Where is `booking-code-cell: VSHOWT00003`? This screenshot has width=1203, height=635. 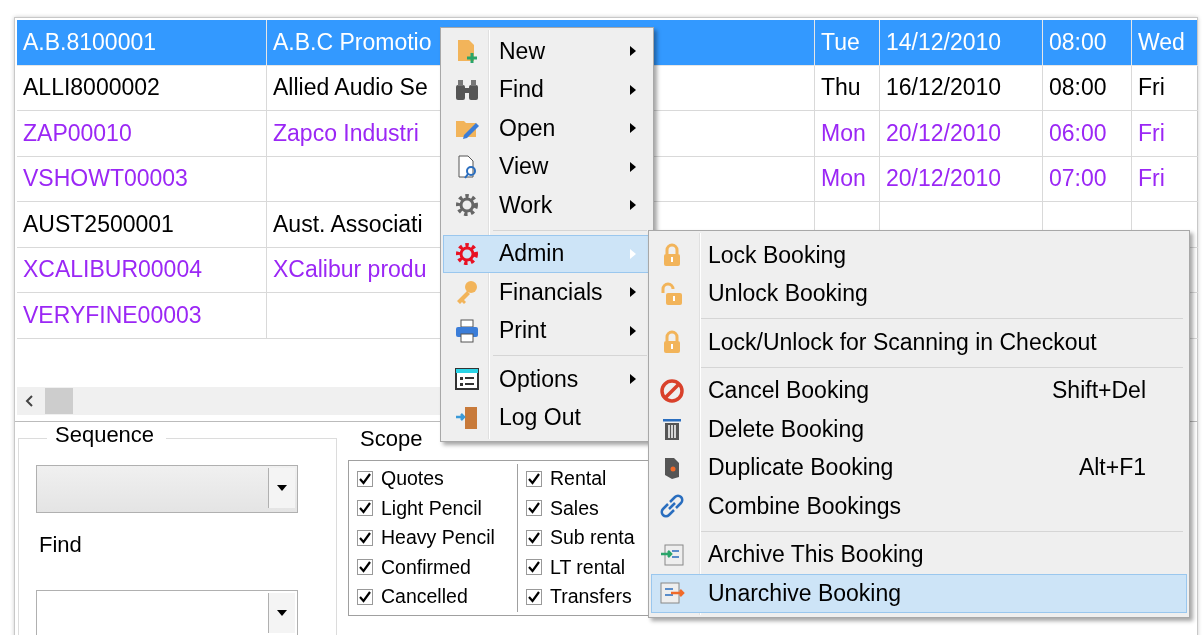
booking-code-cell: VSHOWT00003 is located at coordinates (142, 179).